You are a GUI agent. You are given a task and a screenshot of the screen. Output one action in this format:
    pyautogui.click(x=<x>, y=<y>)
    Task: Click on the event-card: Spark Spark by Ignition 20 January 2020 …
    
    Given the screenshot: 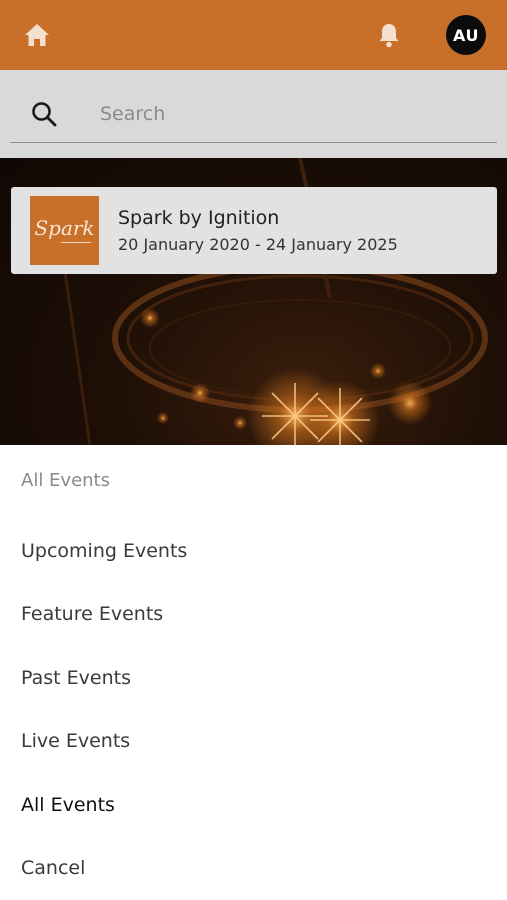 What is the action you would take?
    pyautogui.click(x=254, y=230)
    